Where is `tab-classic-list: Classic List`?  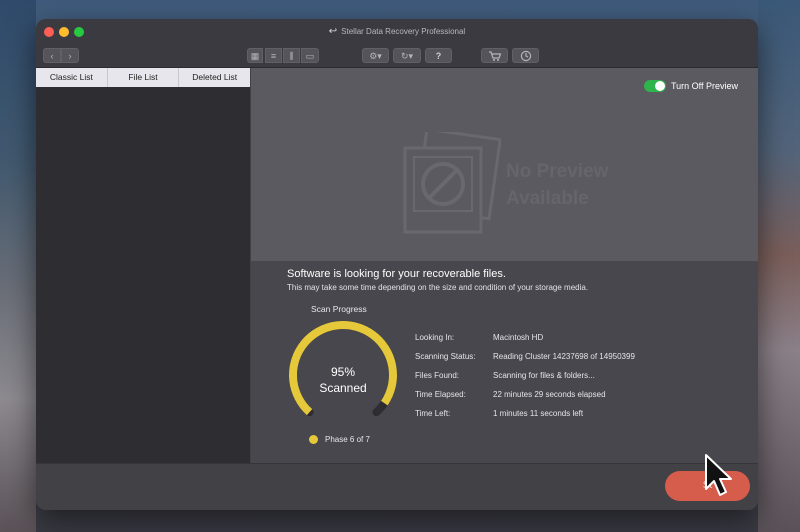
tab-classic-list: Classic List is located at coordinates (71, 77).